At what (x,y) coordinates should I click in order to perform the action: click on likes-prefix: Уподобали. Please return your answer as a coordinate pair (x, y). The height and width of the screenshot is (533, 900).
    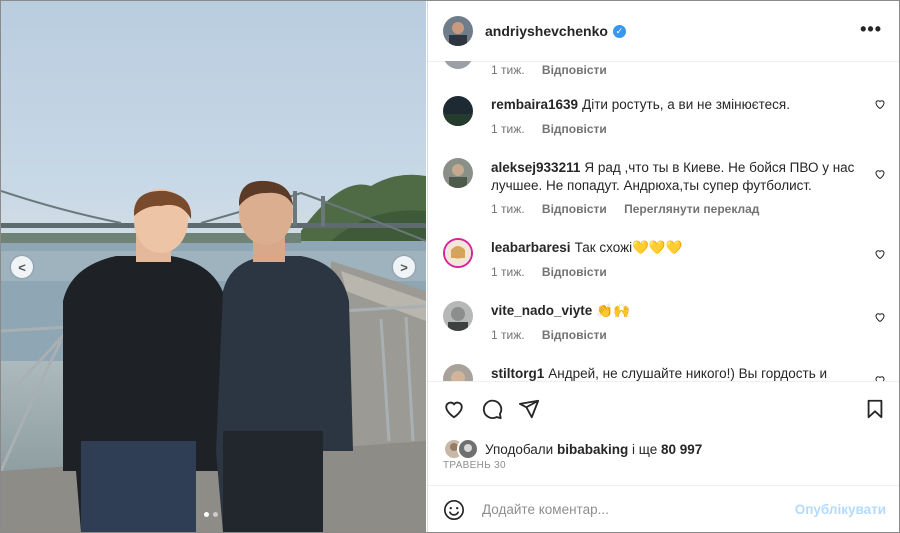
    Looking at the image, I should click on (519, 449).